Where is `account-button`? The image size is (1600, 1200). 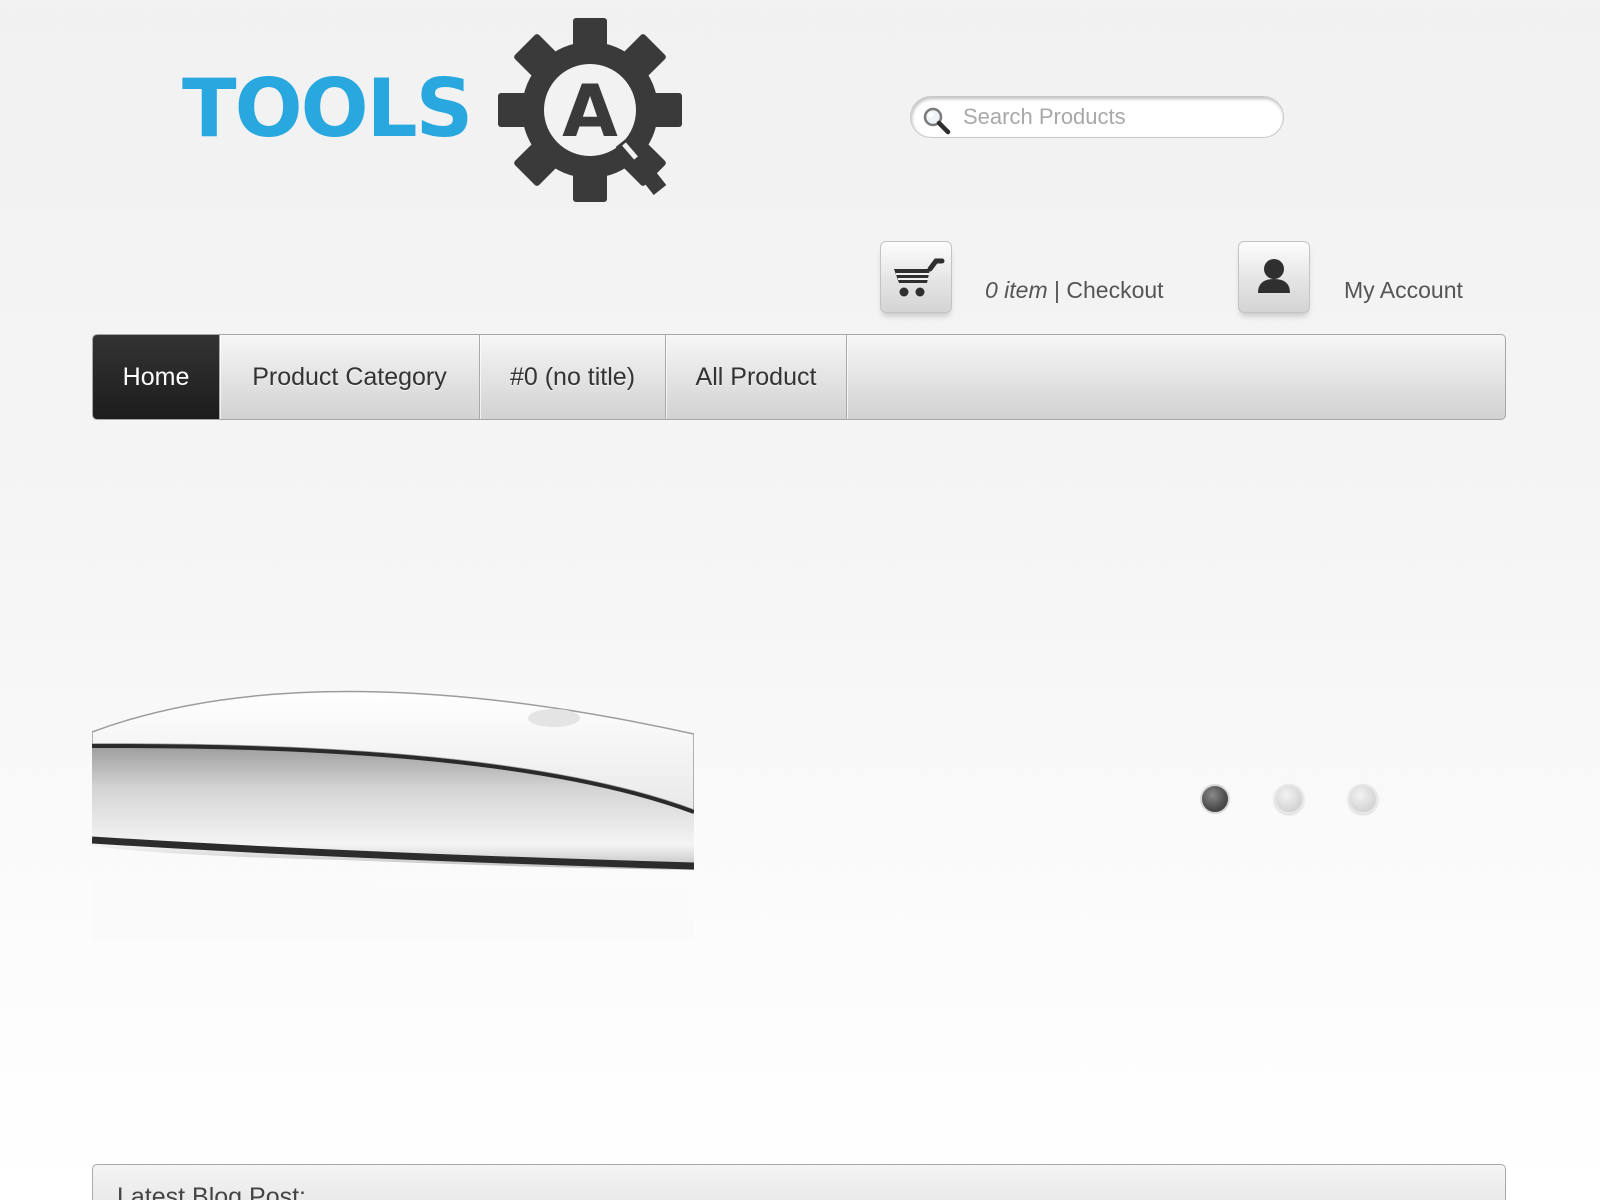 account-button is located at coordinates (1274, 277).